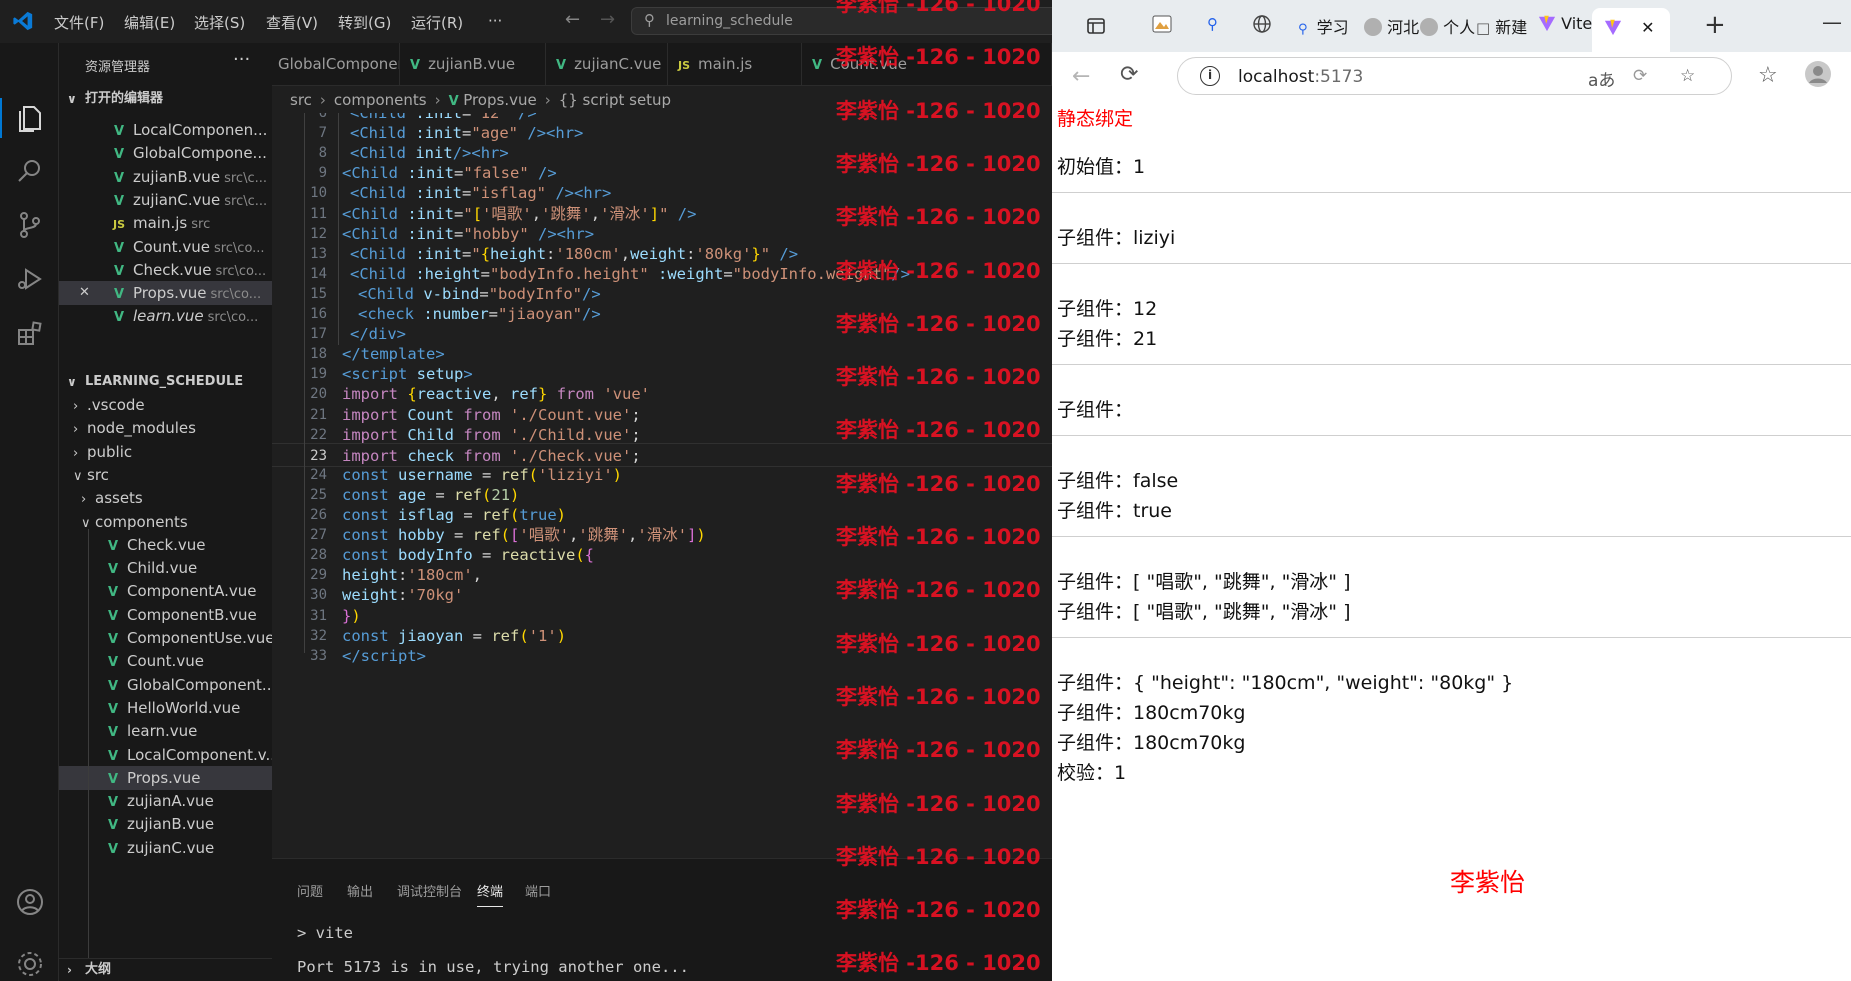  Describe the element at coordinates (495, 21) in the screenshot. I see `menu-more: ···` at that location.